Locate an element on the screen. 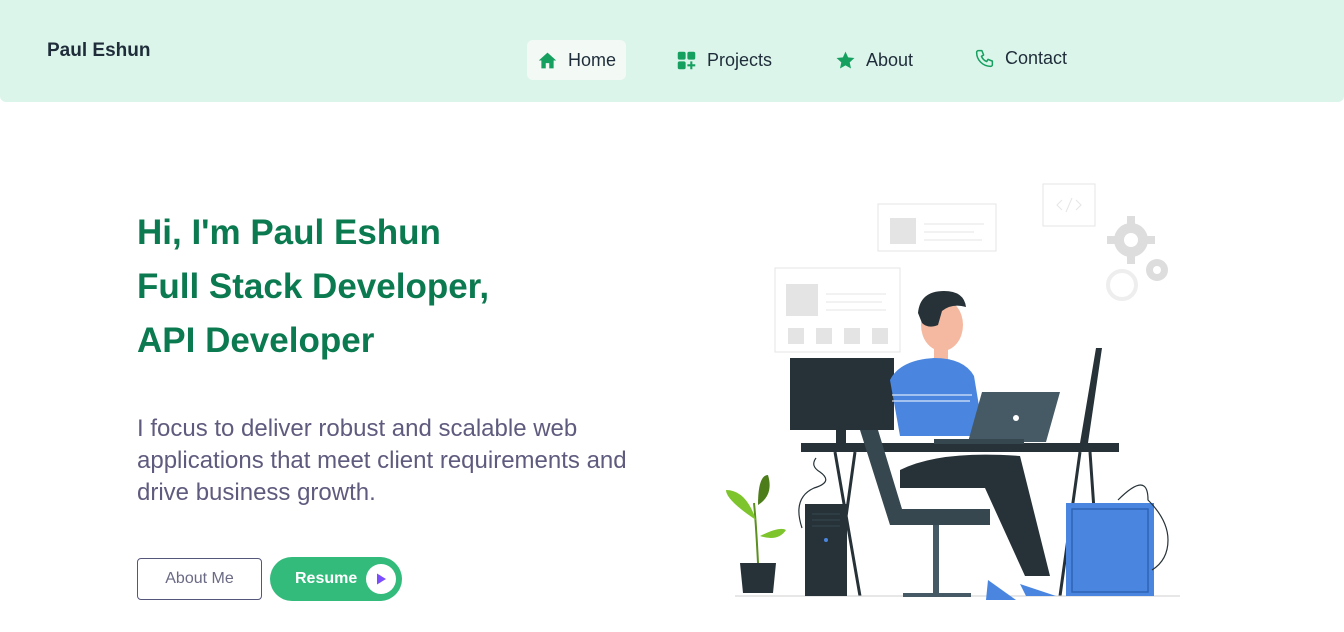  nav-item-contact: Contact is located at coordinates (1020, 58).